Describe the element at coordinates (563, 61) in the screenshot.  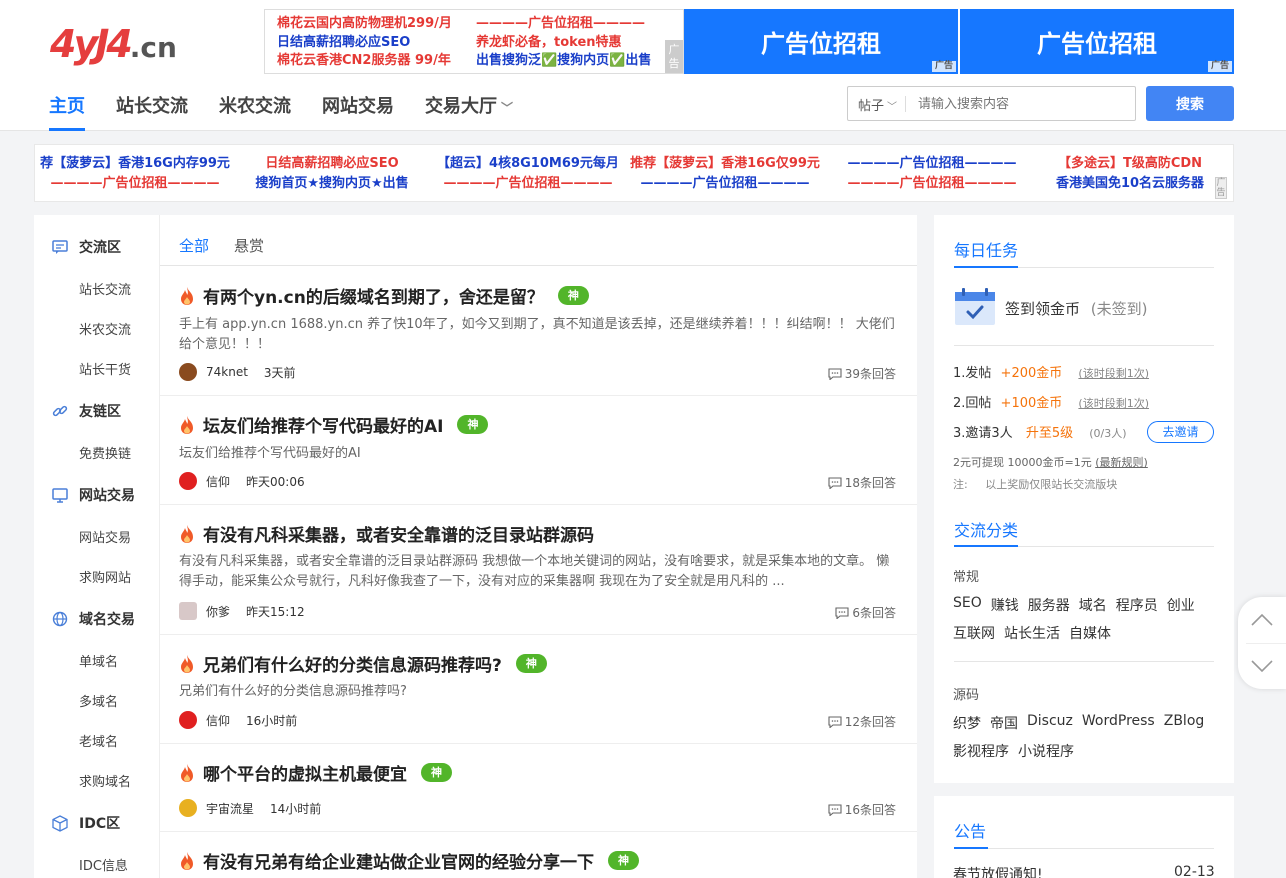
I see `ad-link: 出售搜狗泛✅搜狗内页✅出售` at that location.